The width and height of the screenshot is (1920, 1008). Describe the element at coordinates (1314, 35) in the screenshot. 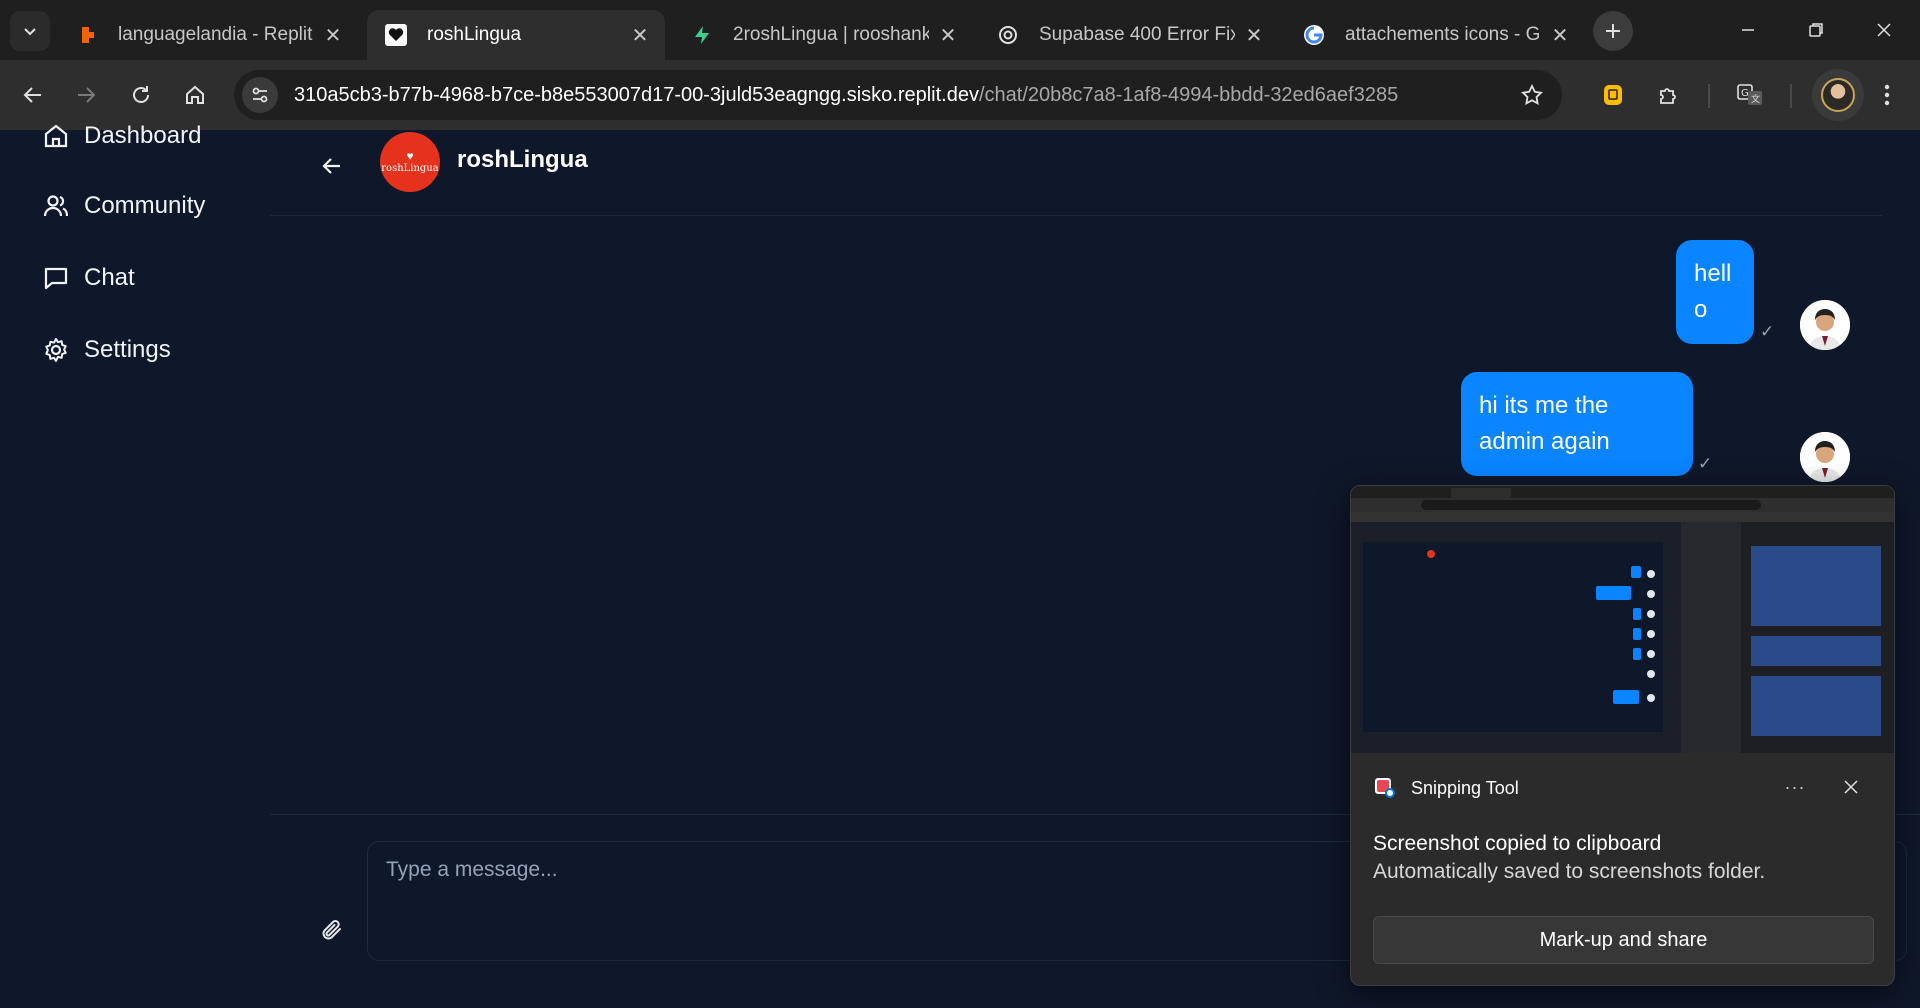

I see `google-icon` at that location.